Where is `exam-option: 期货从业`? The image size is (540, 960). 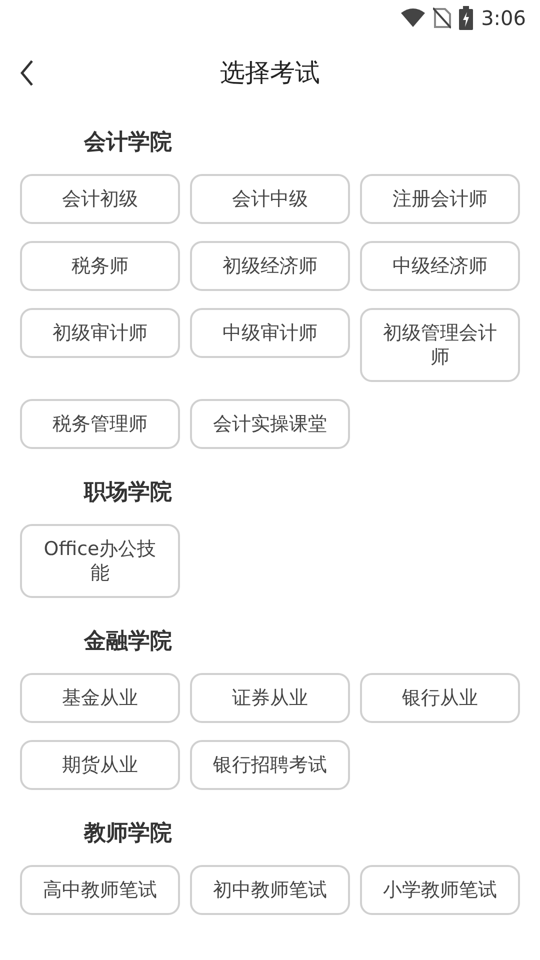 exam-option: 期货从业 is located at coordinates (100, 765).